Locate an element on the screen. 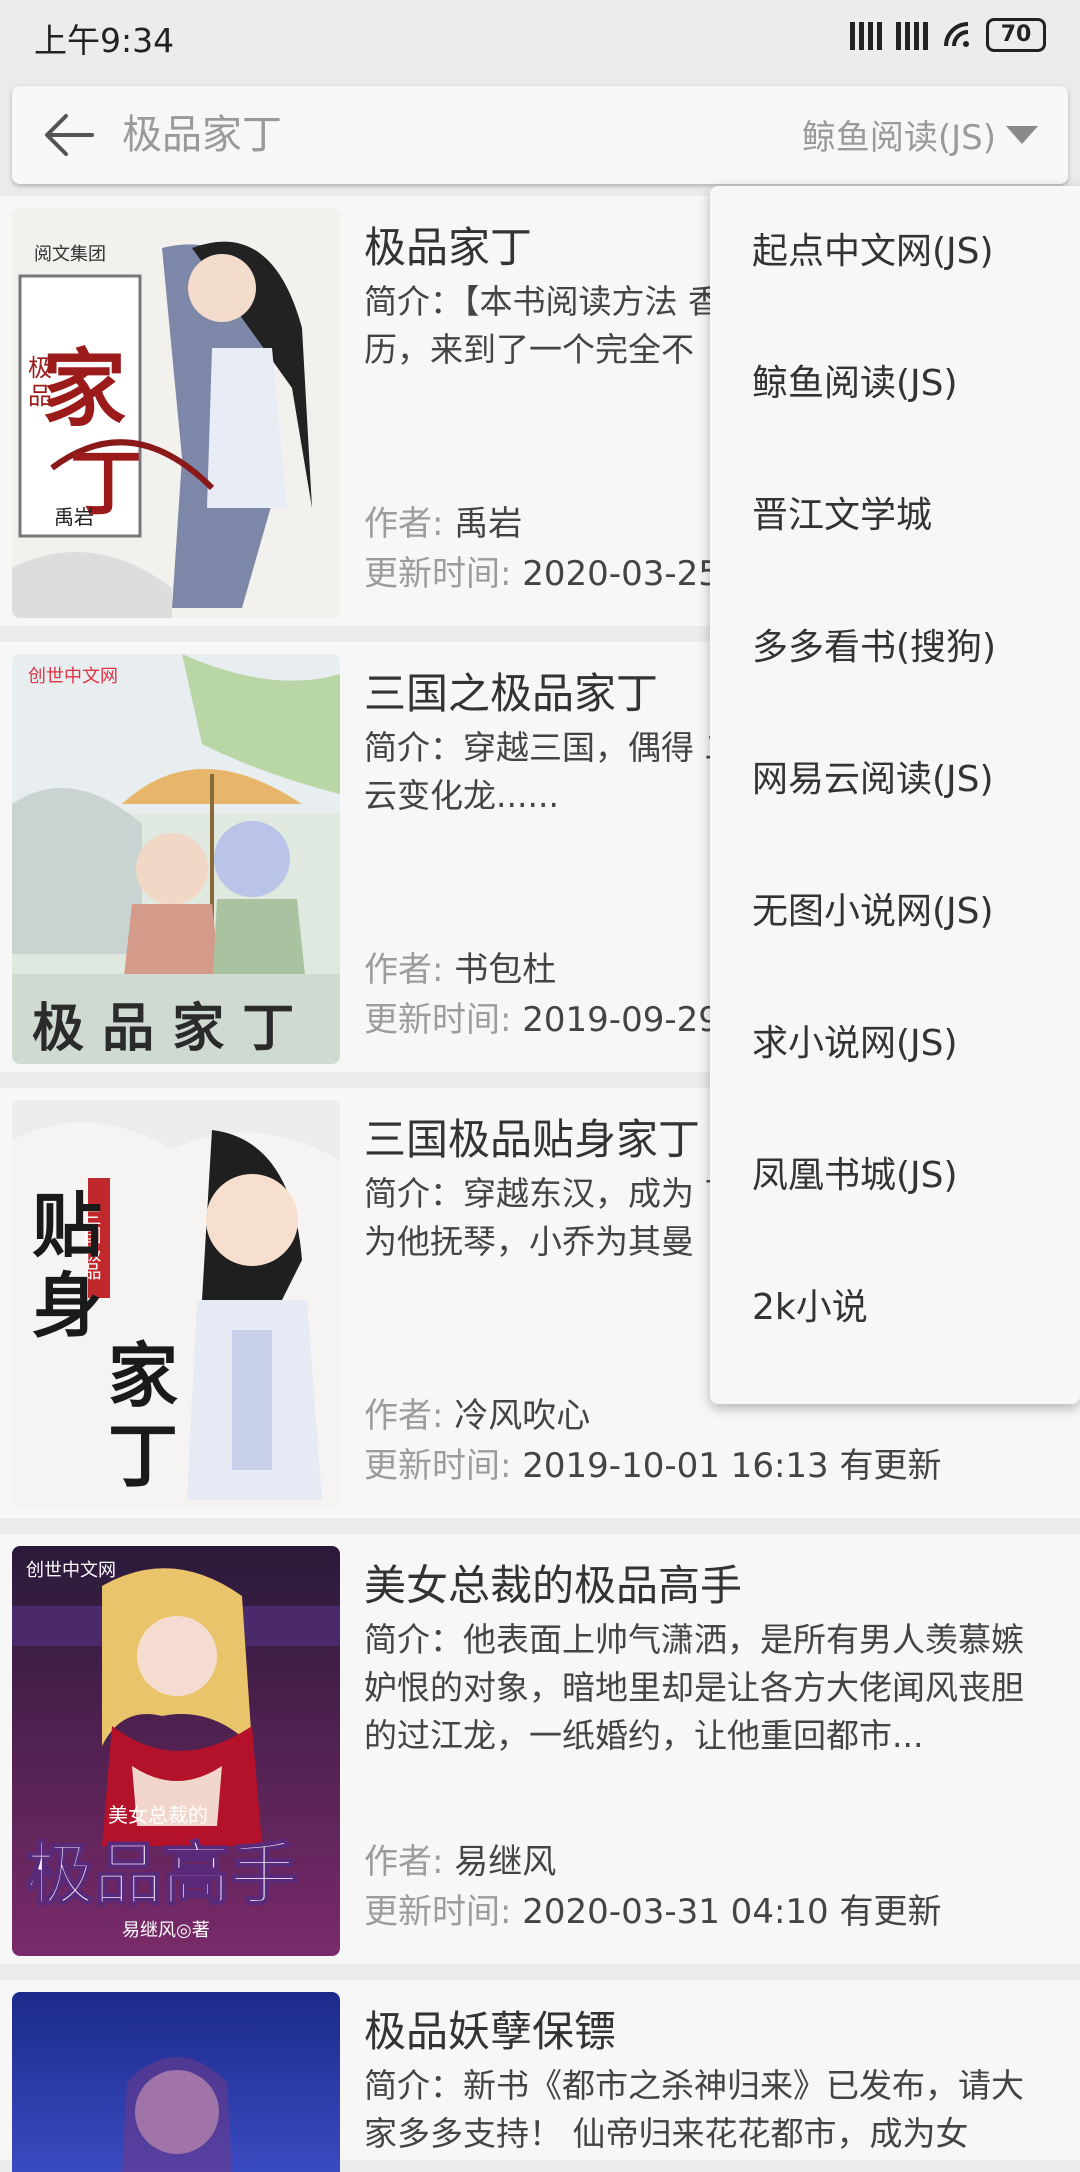 Image resolution: width=1080 pixels, height=2172 pixels. book-updated: 更新时间: 2019-09-29 is located at coordinates (542, 1016).